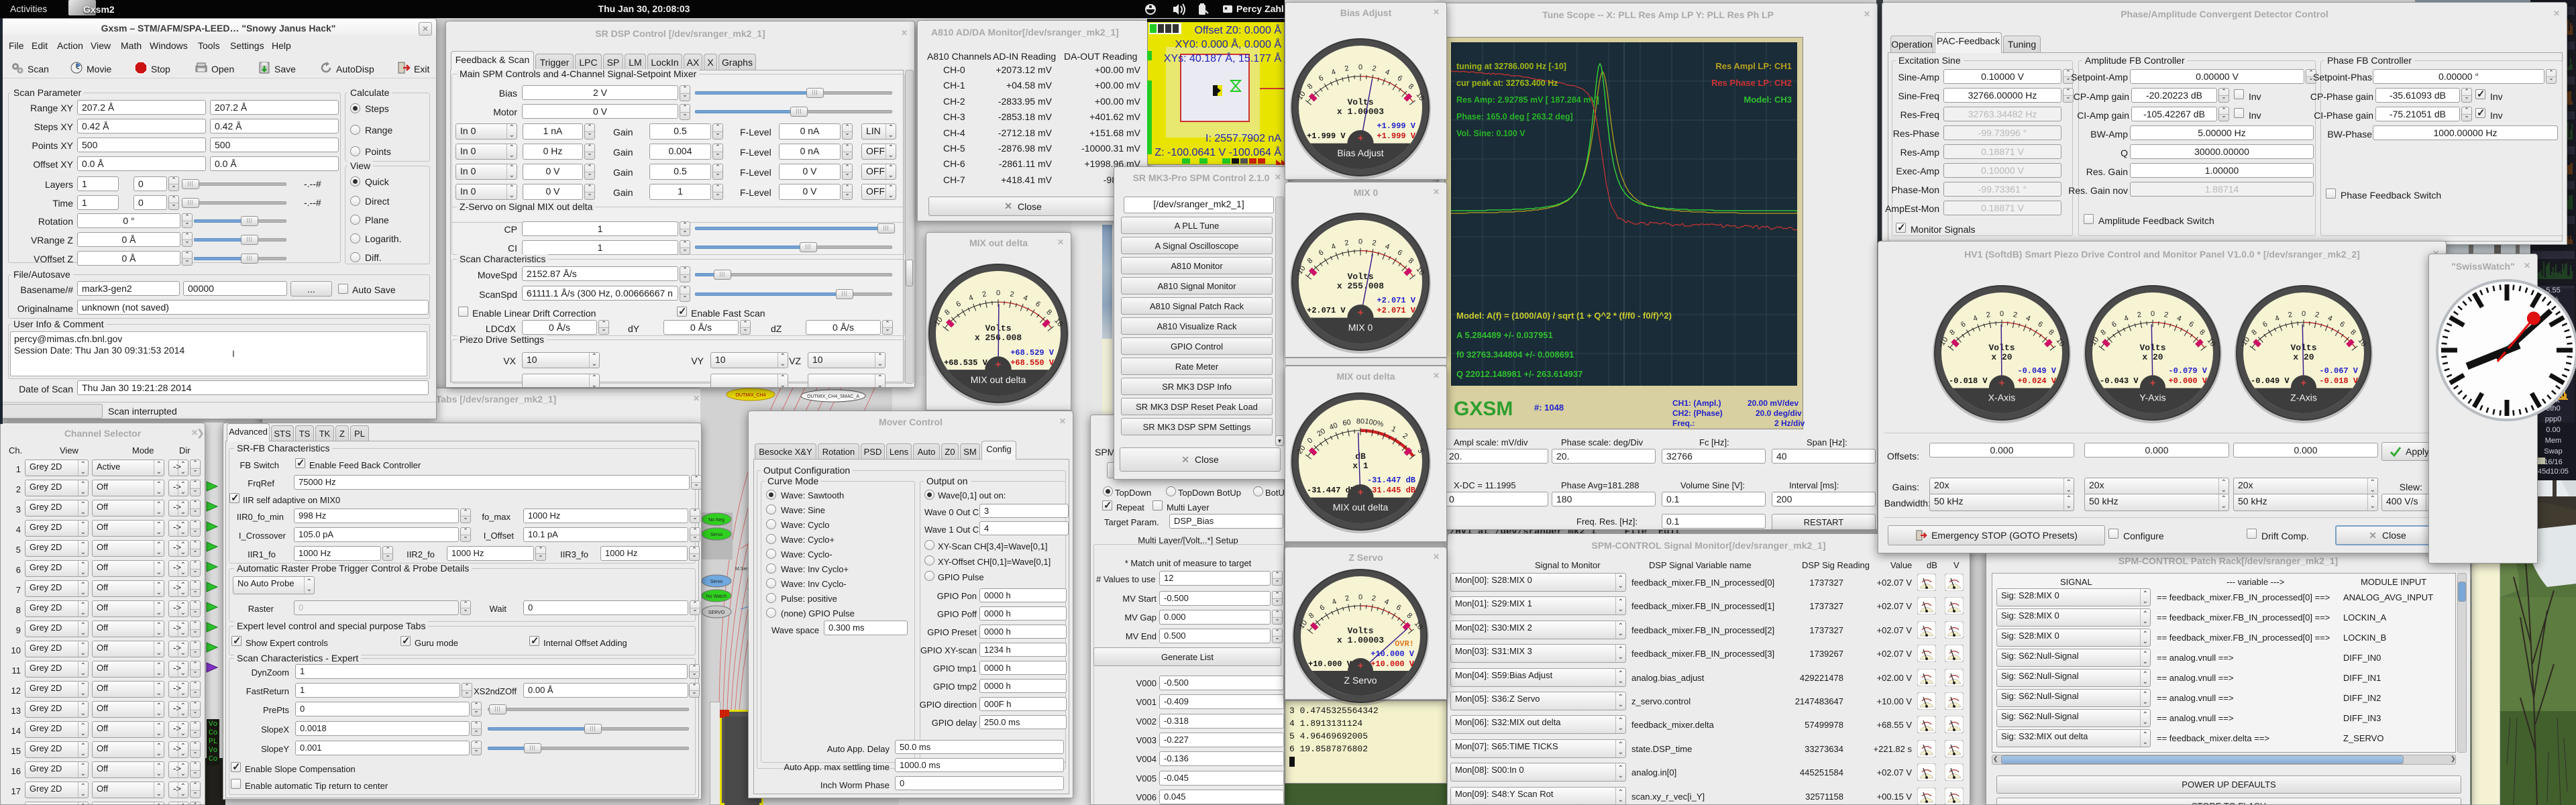 The height and width of the screenshot is (805, 2576). Describe the element at coordinates (1504, 335) in the screenshot. I see `svg-text:A 5.284489 +/- 0.03795: A 5.284489 +/- 0.037951` at that location.